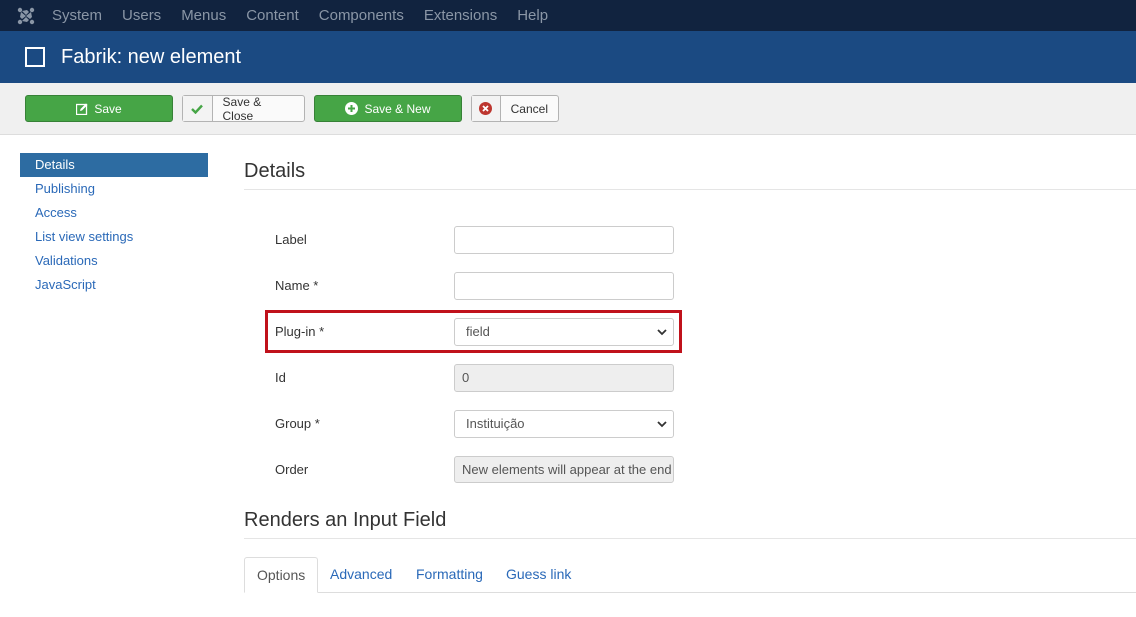  I want to click on order-input: New elements will appear at the end, so click(564, 469).